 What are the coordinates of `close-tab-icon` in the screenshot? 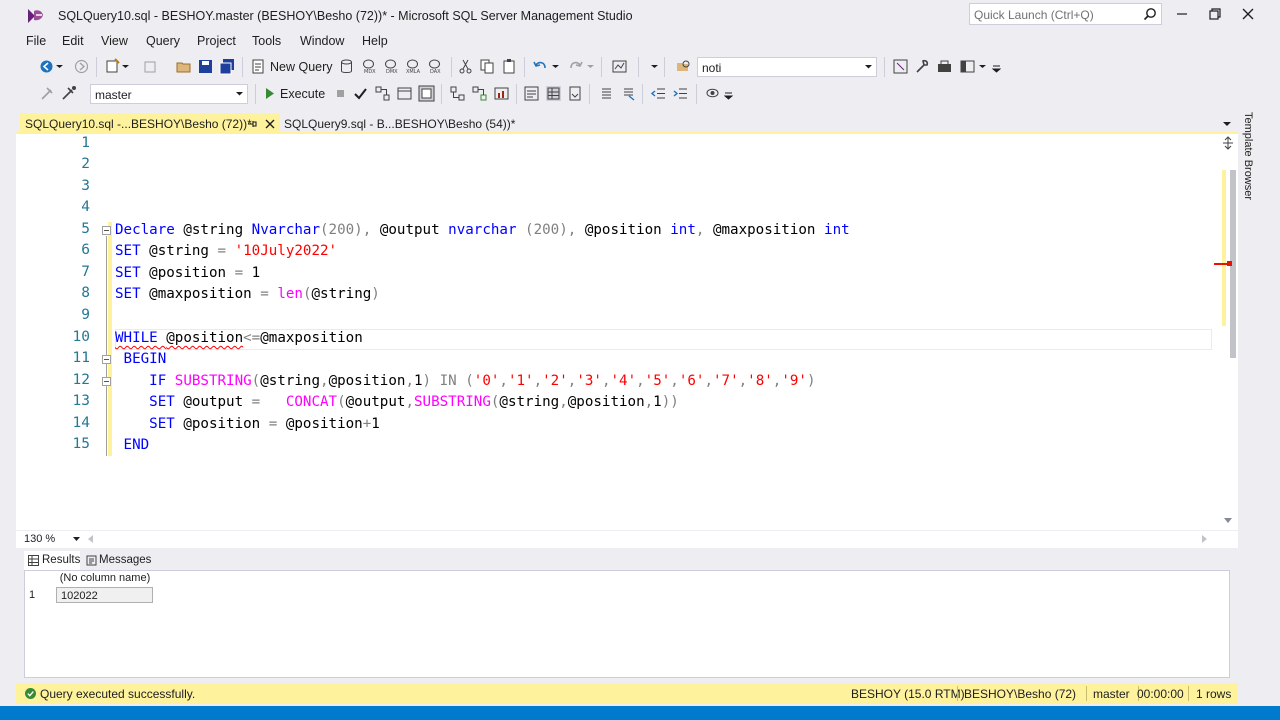 It's located at (270, 124).